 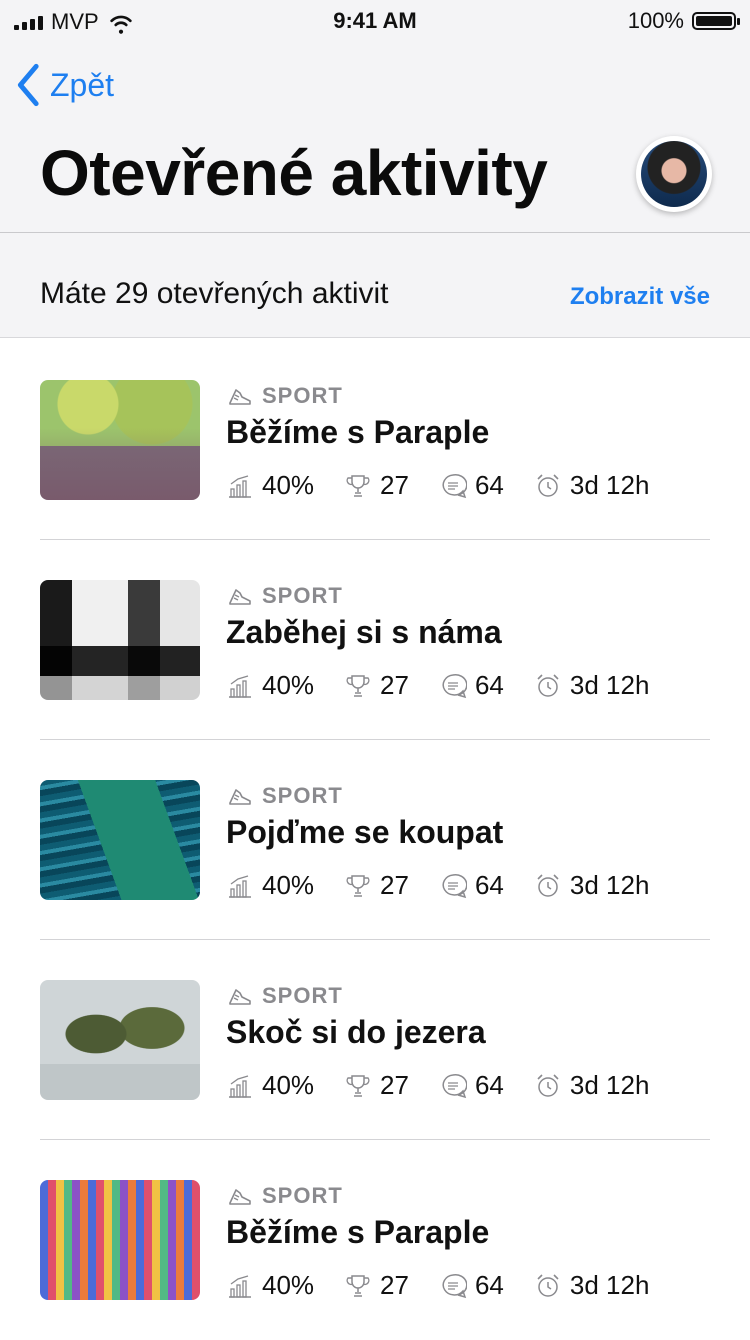 I want to click on avatar-image, so click(x=674, y=174).